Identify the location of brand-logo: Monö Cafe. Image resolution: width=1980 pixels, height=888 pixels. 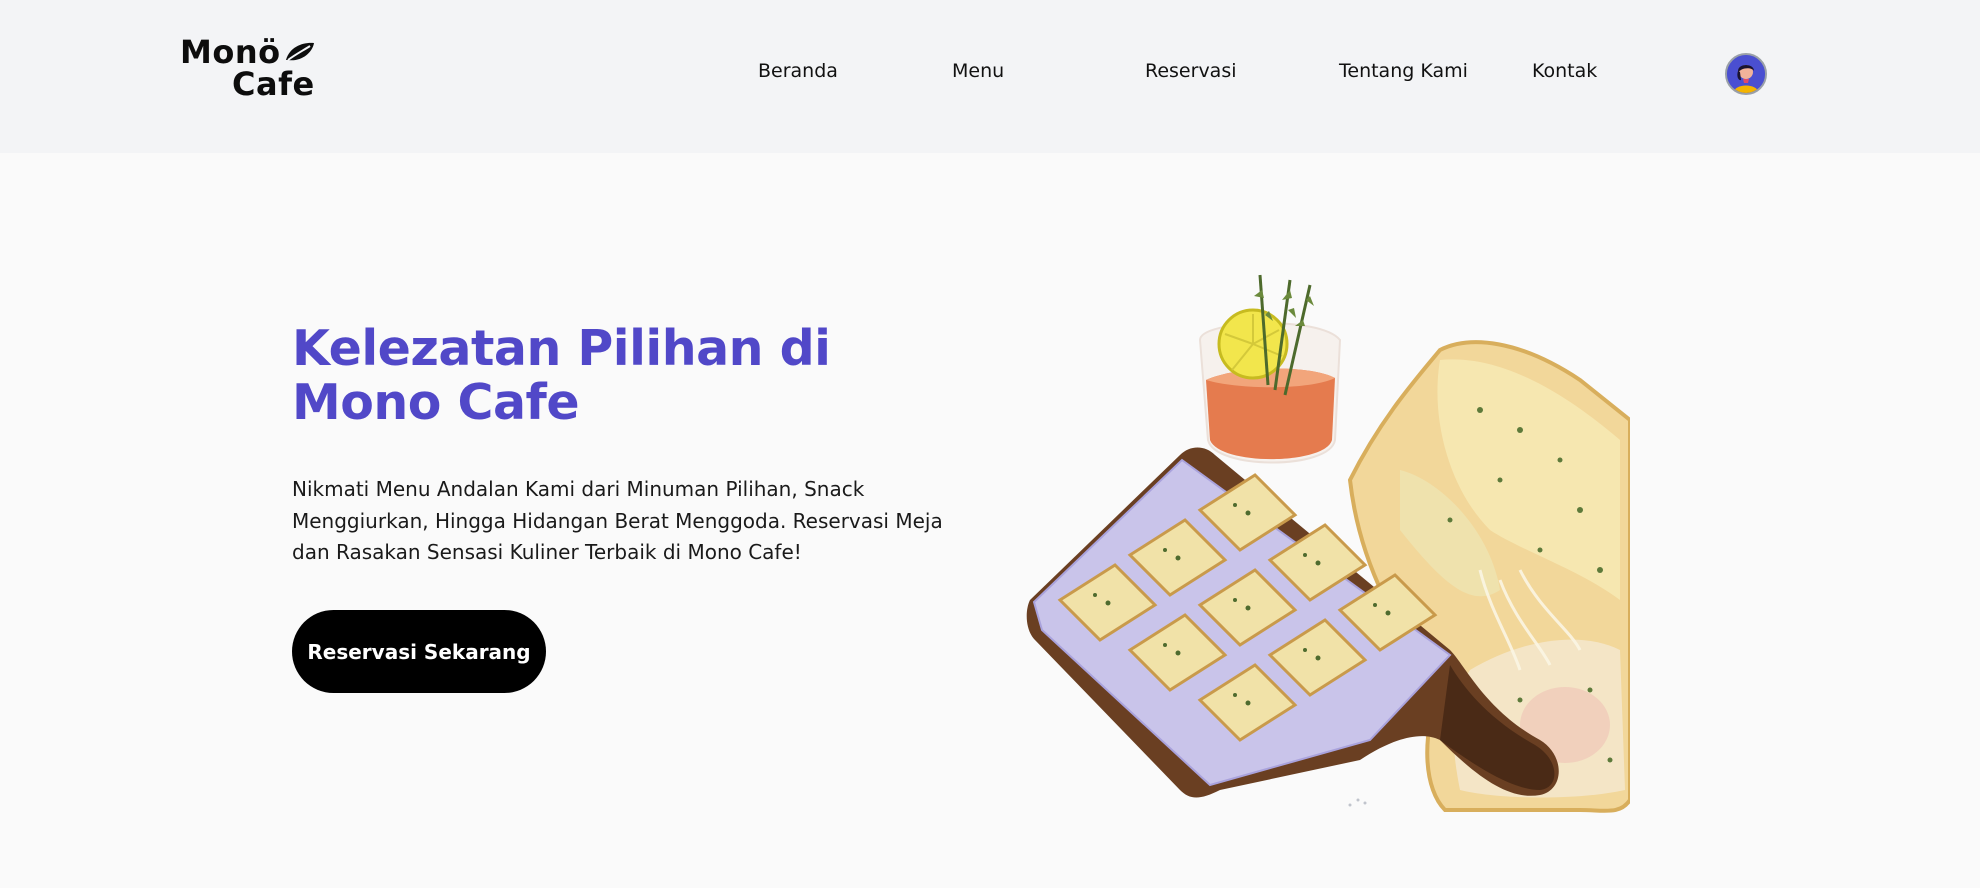
(253, 69).